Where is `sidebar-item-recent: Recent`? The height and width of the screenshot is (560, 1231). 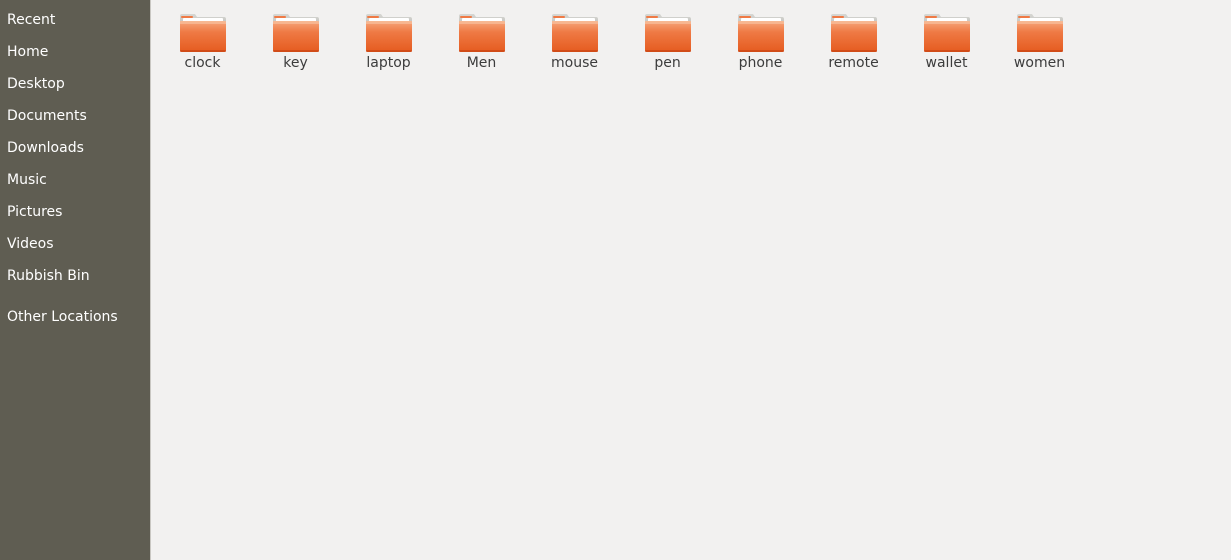
sidebar-item-recent: Recent is located at coordinates (75, 20).